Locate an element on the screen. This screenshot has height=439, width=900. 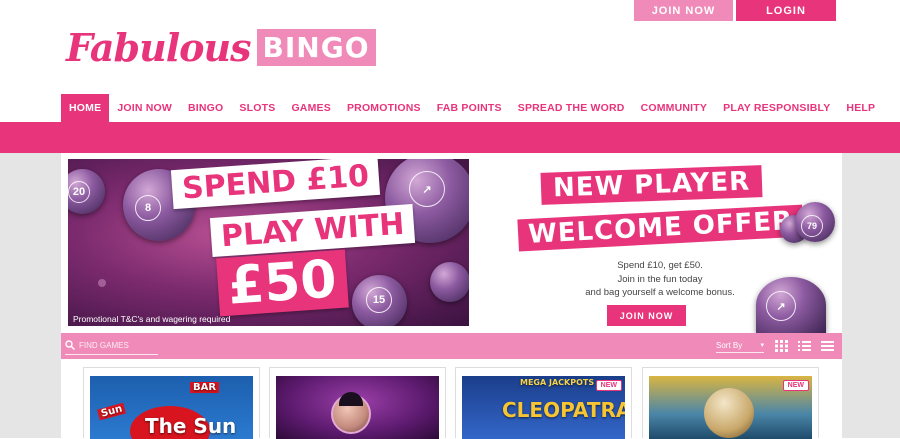
join-now-button: JOIN NOW is located at coordinates (683, 10).